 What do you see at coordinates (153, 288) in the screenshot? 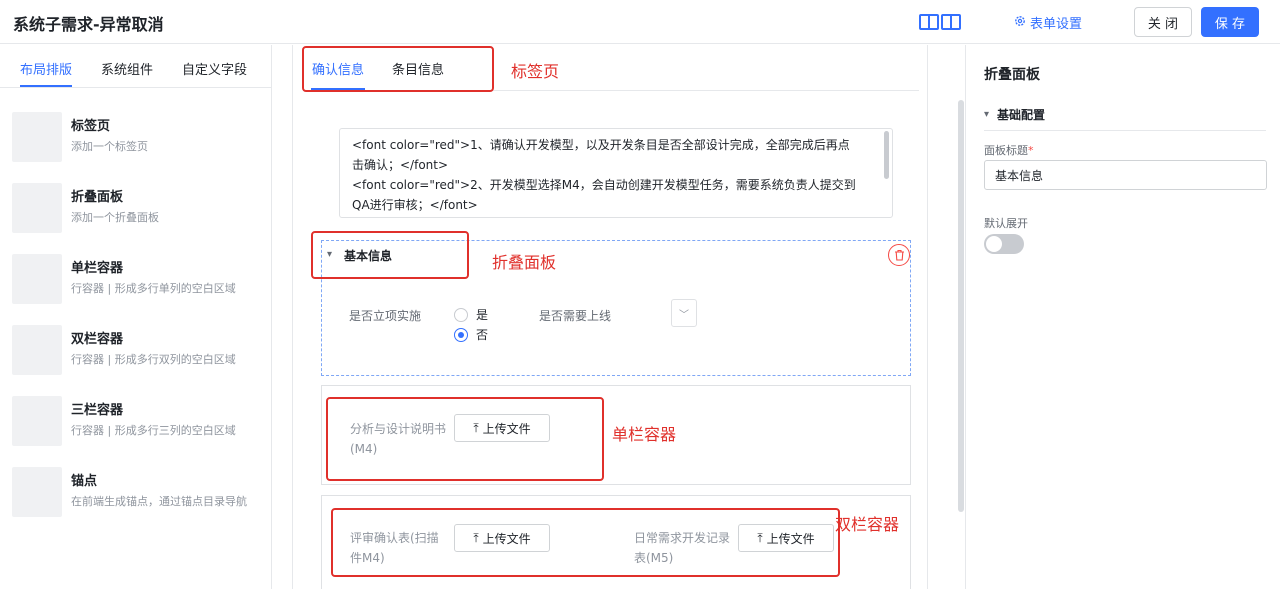
I see `component-desc: 行容器 | 形成多行单列的空白区域` at bounding box center [153, 288].